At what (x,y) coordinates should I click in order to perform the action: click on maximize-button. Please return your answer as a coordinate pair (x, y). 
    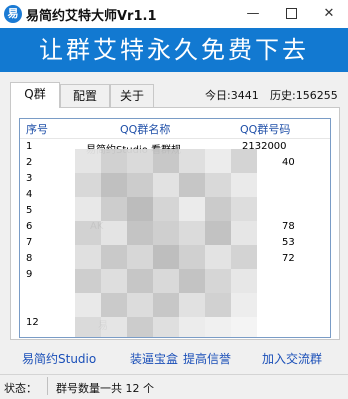
    Looking at the image, I should click on (291, 14).